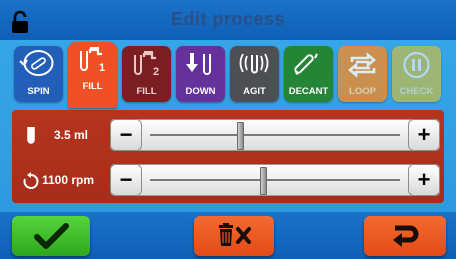  I want to click on tab-spin: SPIN, so click(38, 74).